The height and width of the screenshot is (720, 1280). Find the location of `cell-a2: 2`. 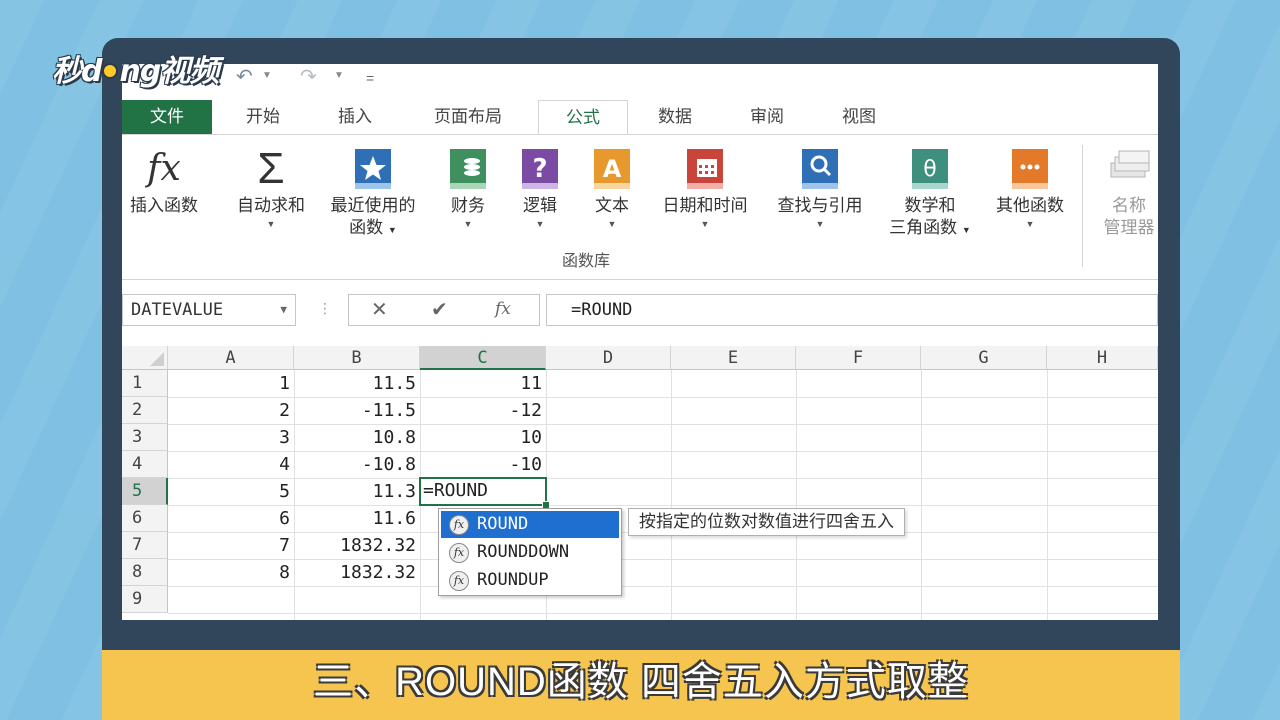

cell-a2: 2 is located at coordinates (231, 410).